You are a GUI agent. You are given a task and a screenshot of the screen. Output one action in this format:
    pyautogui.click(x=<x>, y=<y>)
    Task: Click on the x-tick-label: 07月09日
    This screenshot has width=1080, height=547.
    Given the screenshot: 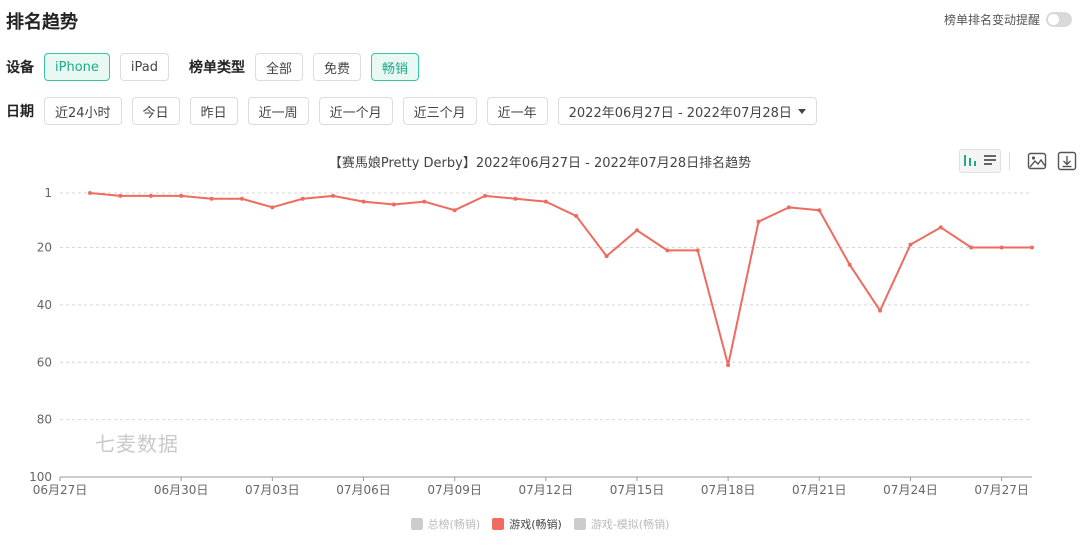 What is the action you would take?
    pyautogui.click(x=454, y=490)
    